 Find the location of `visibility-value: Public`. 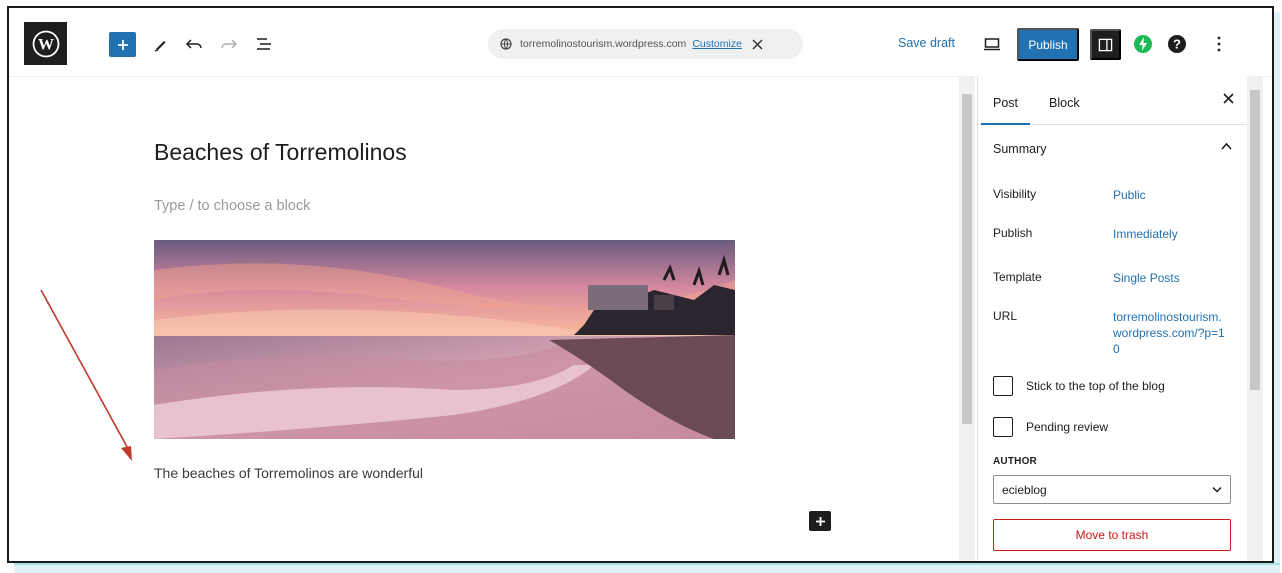

visibility-value: Public is located at coordinates (1170, 195).